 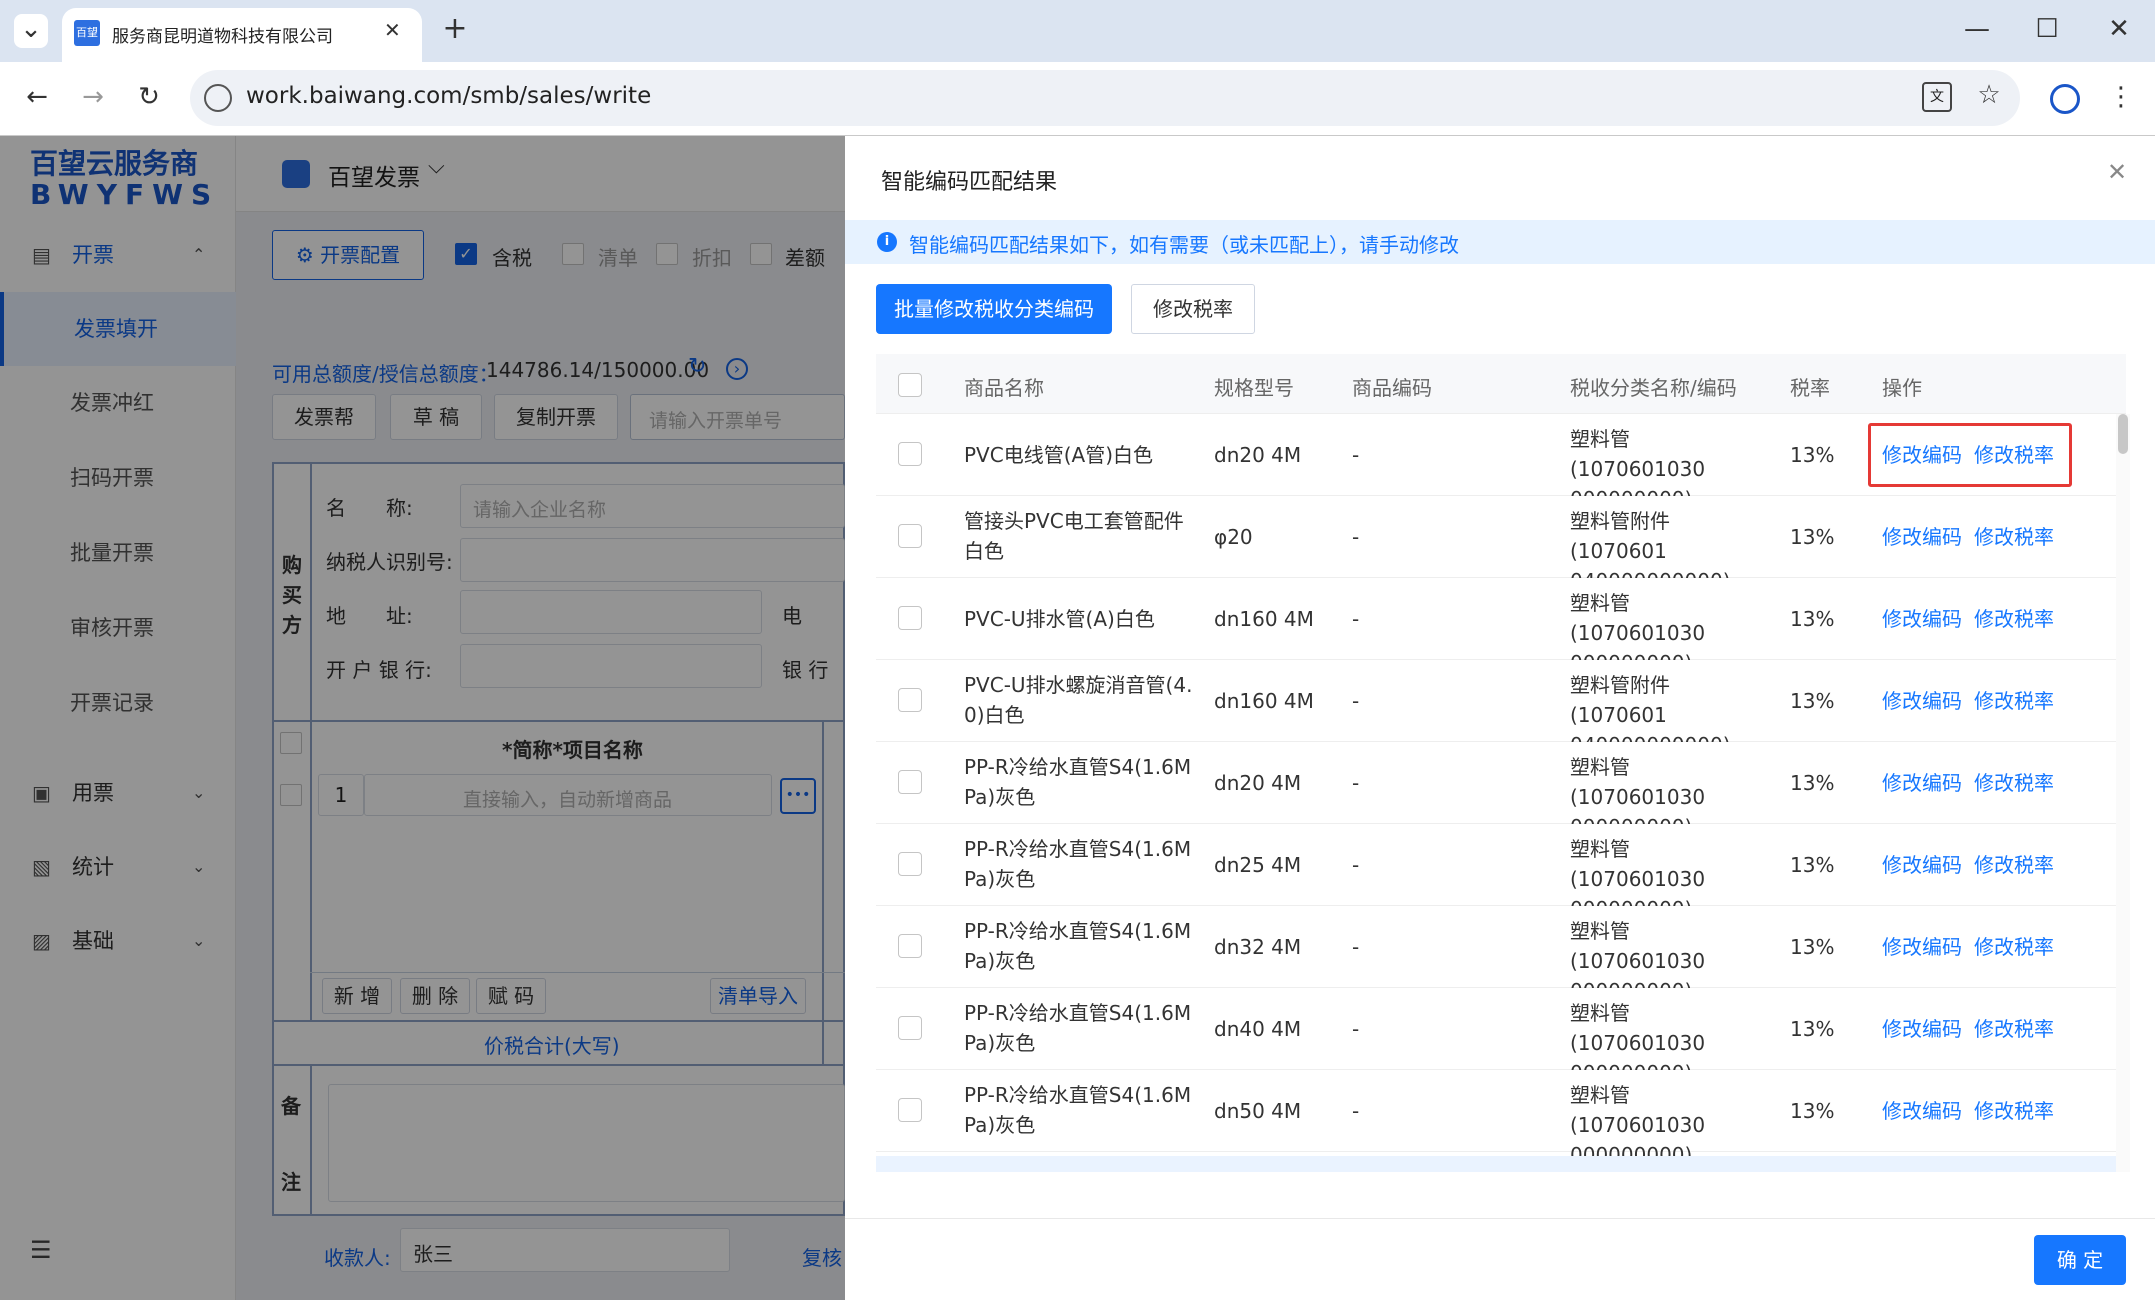 What do you see at coordinates (1058, 455) in the screenshot?
I see `product-name: PVC电线管(A管)白色` at bounding box center [1058, 455].